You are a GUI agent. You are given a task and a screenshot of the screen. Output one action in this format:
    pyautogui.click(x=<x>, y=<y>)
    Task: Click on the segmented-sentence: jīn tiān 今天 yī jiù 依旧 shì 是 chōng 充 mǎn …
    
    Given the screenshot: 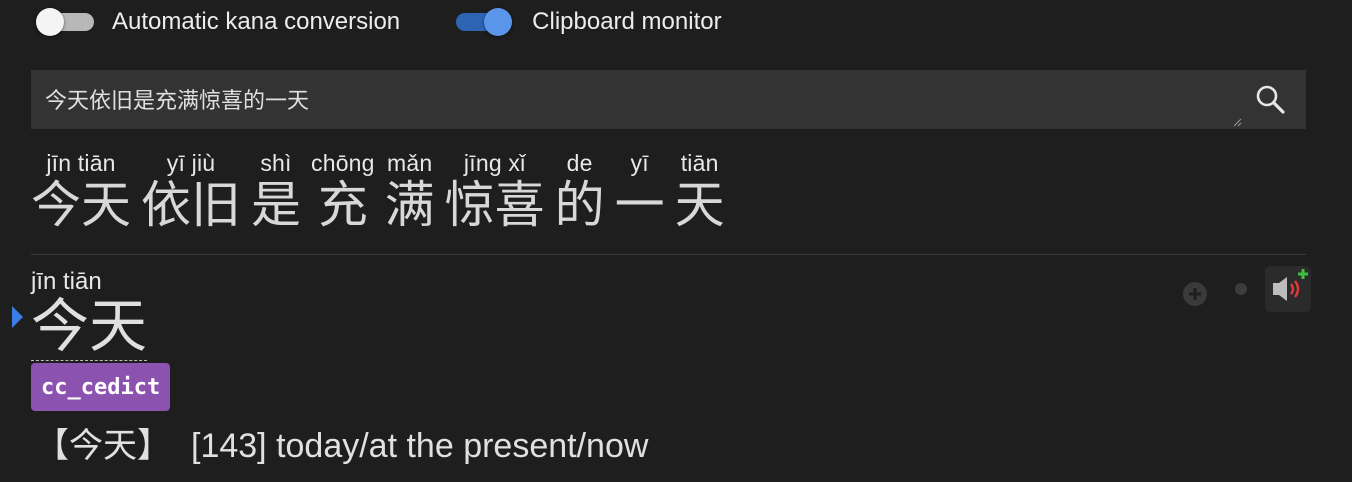 What is the action you would take?
    pyautogui.click(x=383, y=191)
    